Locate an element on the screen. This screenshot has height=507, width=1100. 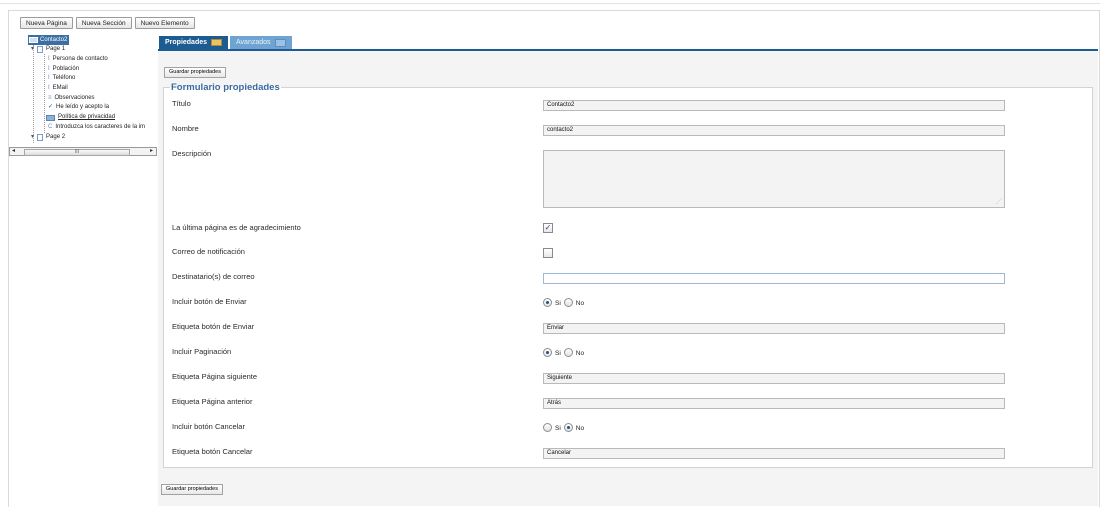
next-label-label: Etiqueta Página siguiente is located at coordinates (215, 376).